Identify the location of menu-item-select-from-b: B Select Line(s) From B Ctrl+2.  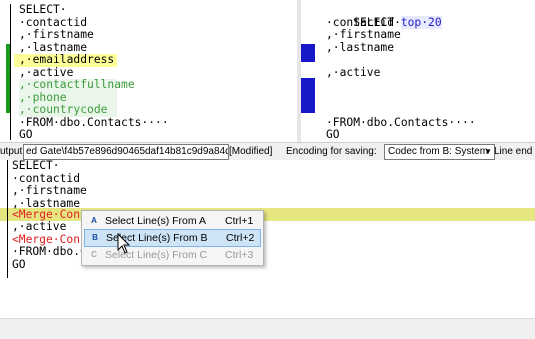
(172, 238).